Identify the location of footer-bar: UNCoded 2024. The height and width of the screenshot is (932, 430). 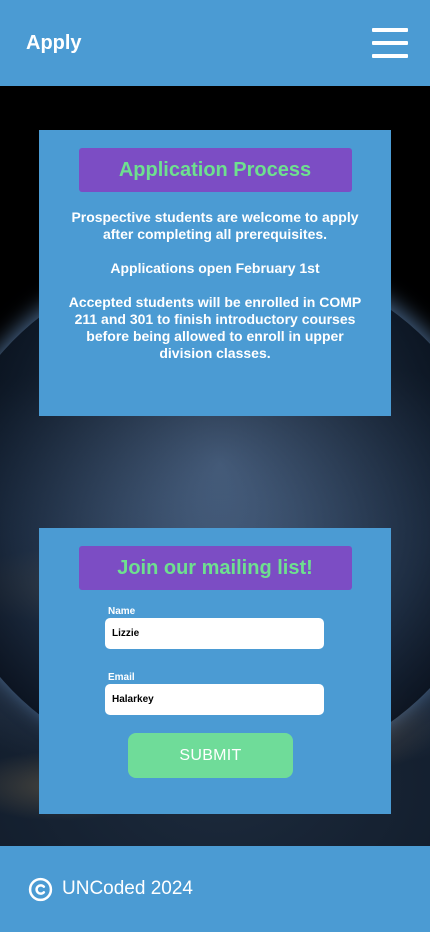
(215, 889).